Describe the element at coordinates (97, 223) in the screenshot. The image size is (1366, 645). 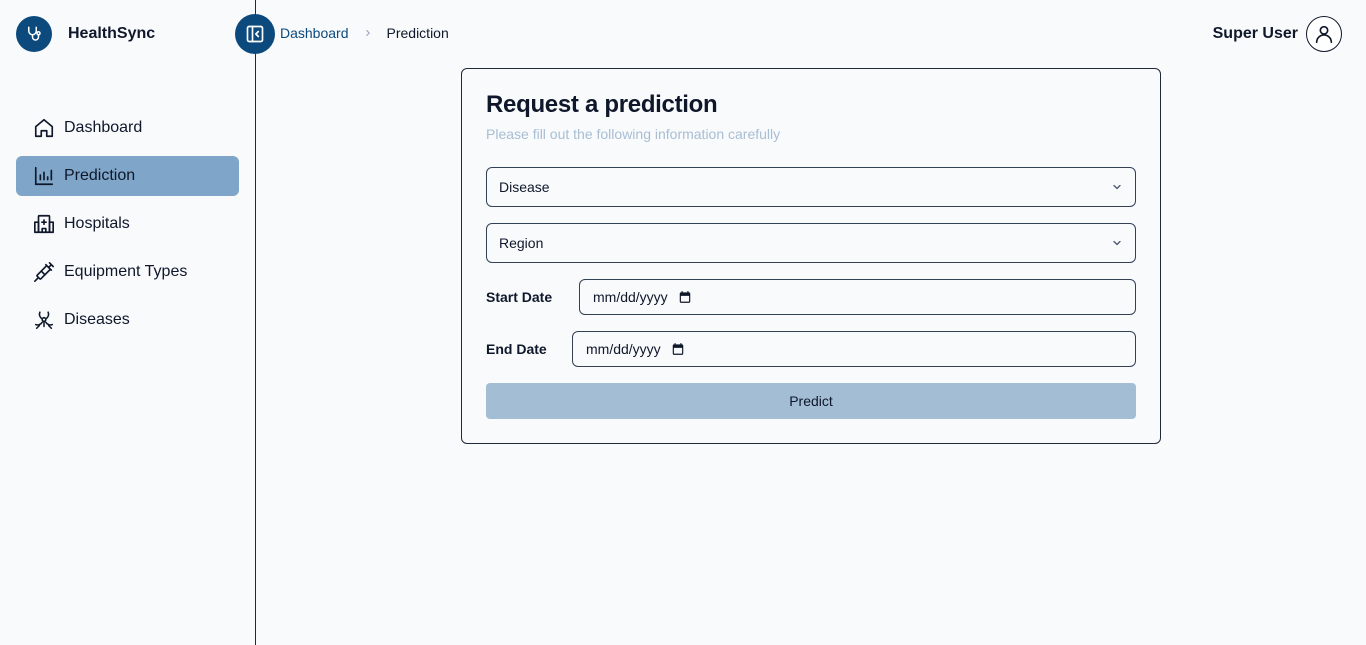
I see `sidebar-item-label: Hospitals` at that location.